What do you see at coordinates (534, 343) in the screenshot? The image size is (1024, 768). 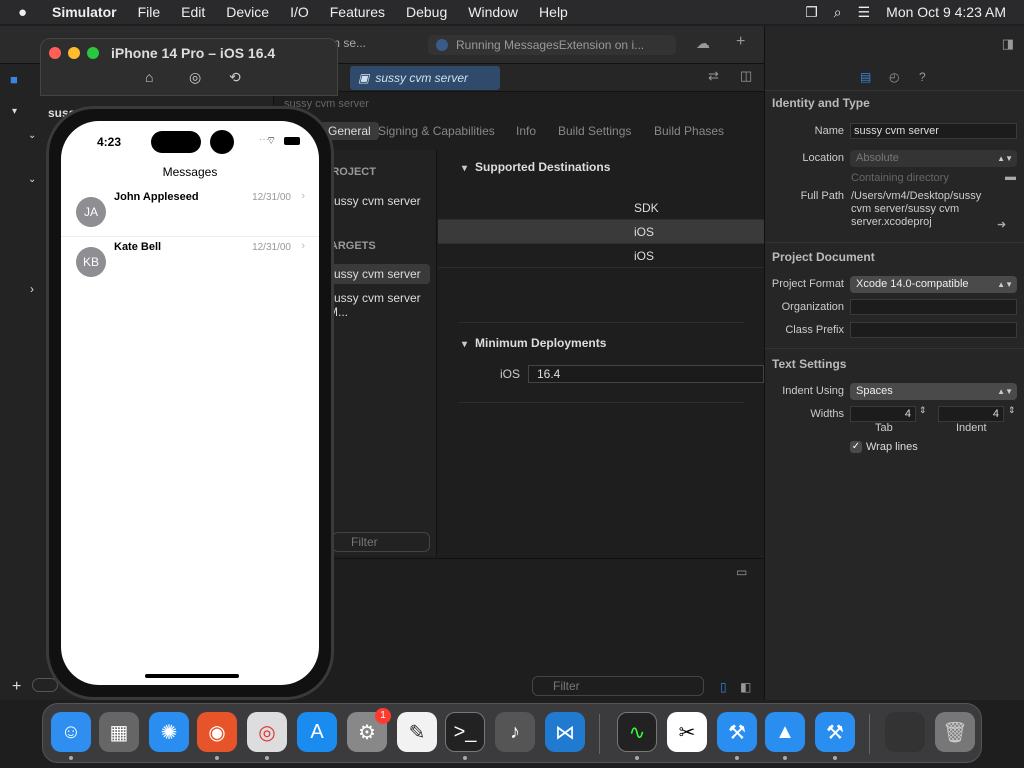 I see `minimum-deployments-header: ▾ Minimum Deployments` at bounding box center [534, 343].